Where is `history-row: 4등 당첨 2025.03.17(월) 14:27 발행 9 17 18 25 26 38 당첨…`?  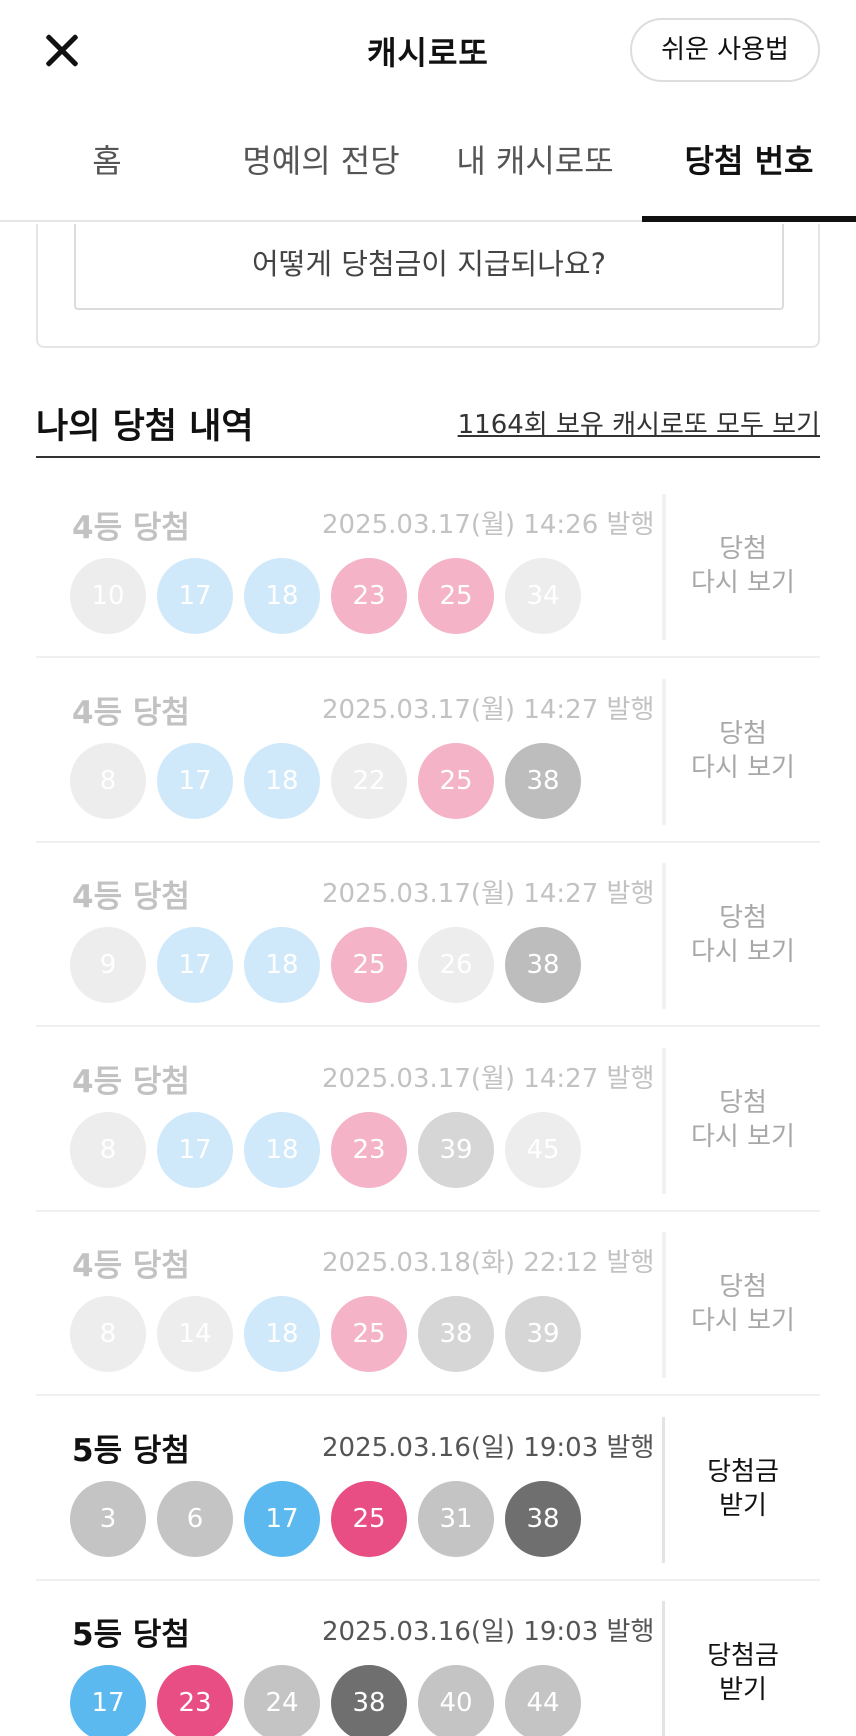 history-row: 4등 당첨 2025.03.17(월) 14:27 발행 9 17 18 25 26 38 당첨… is located at coordinates (428, 935).